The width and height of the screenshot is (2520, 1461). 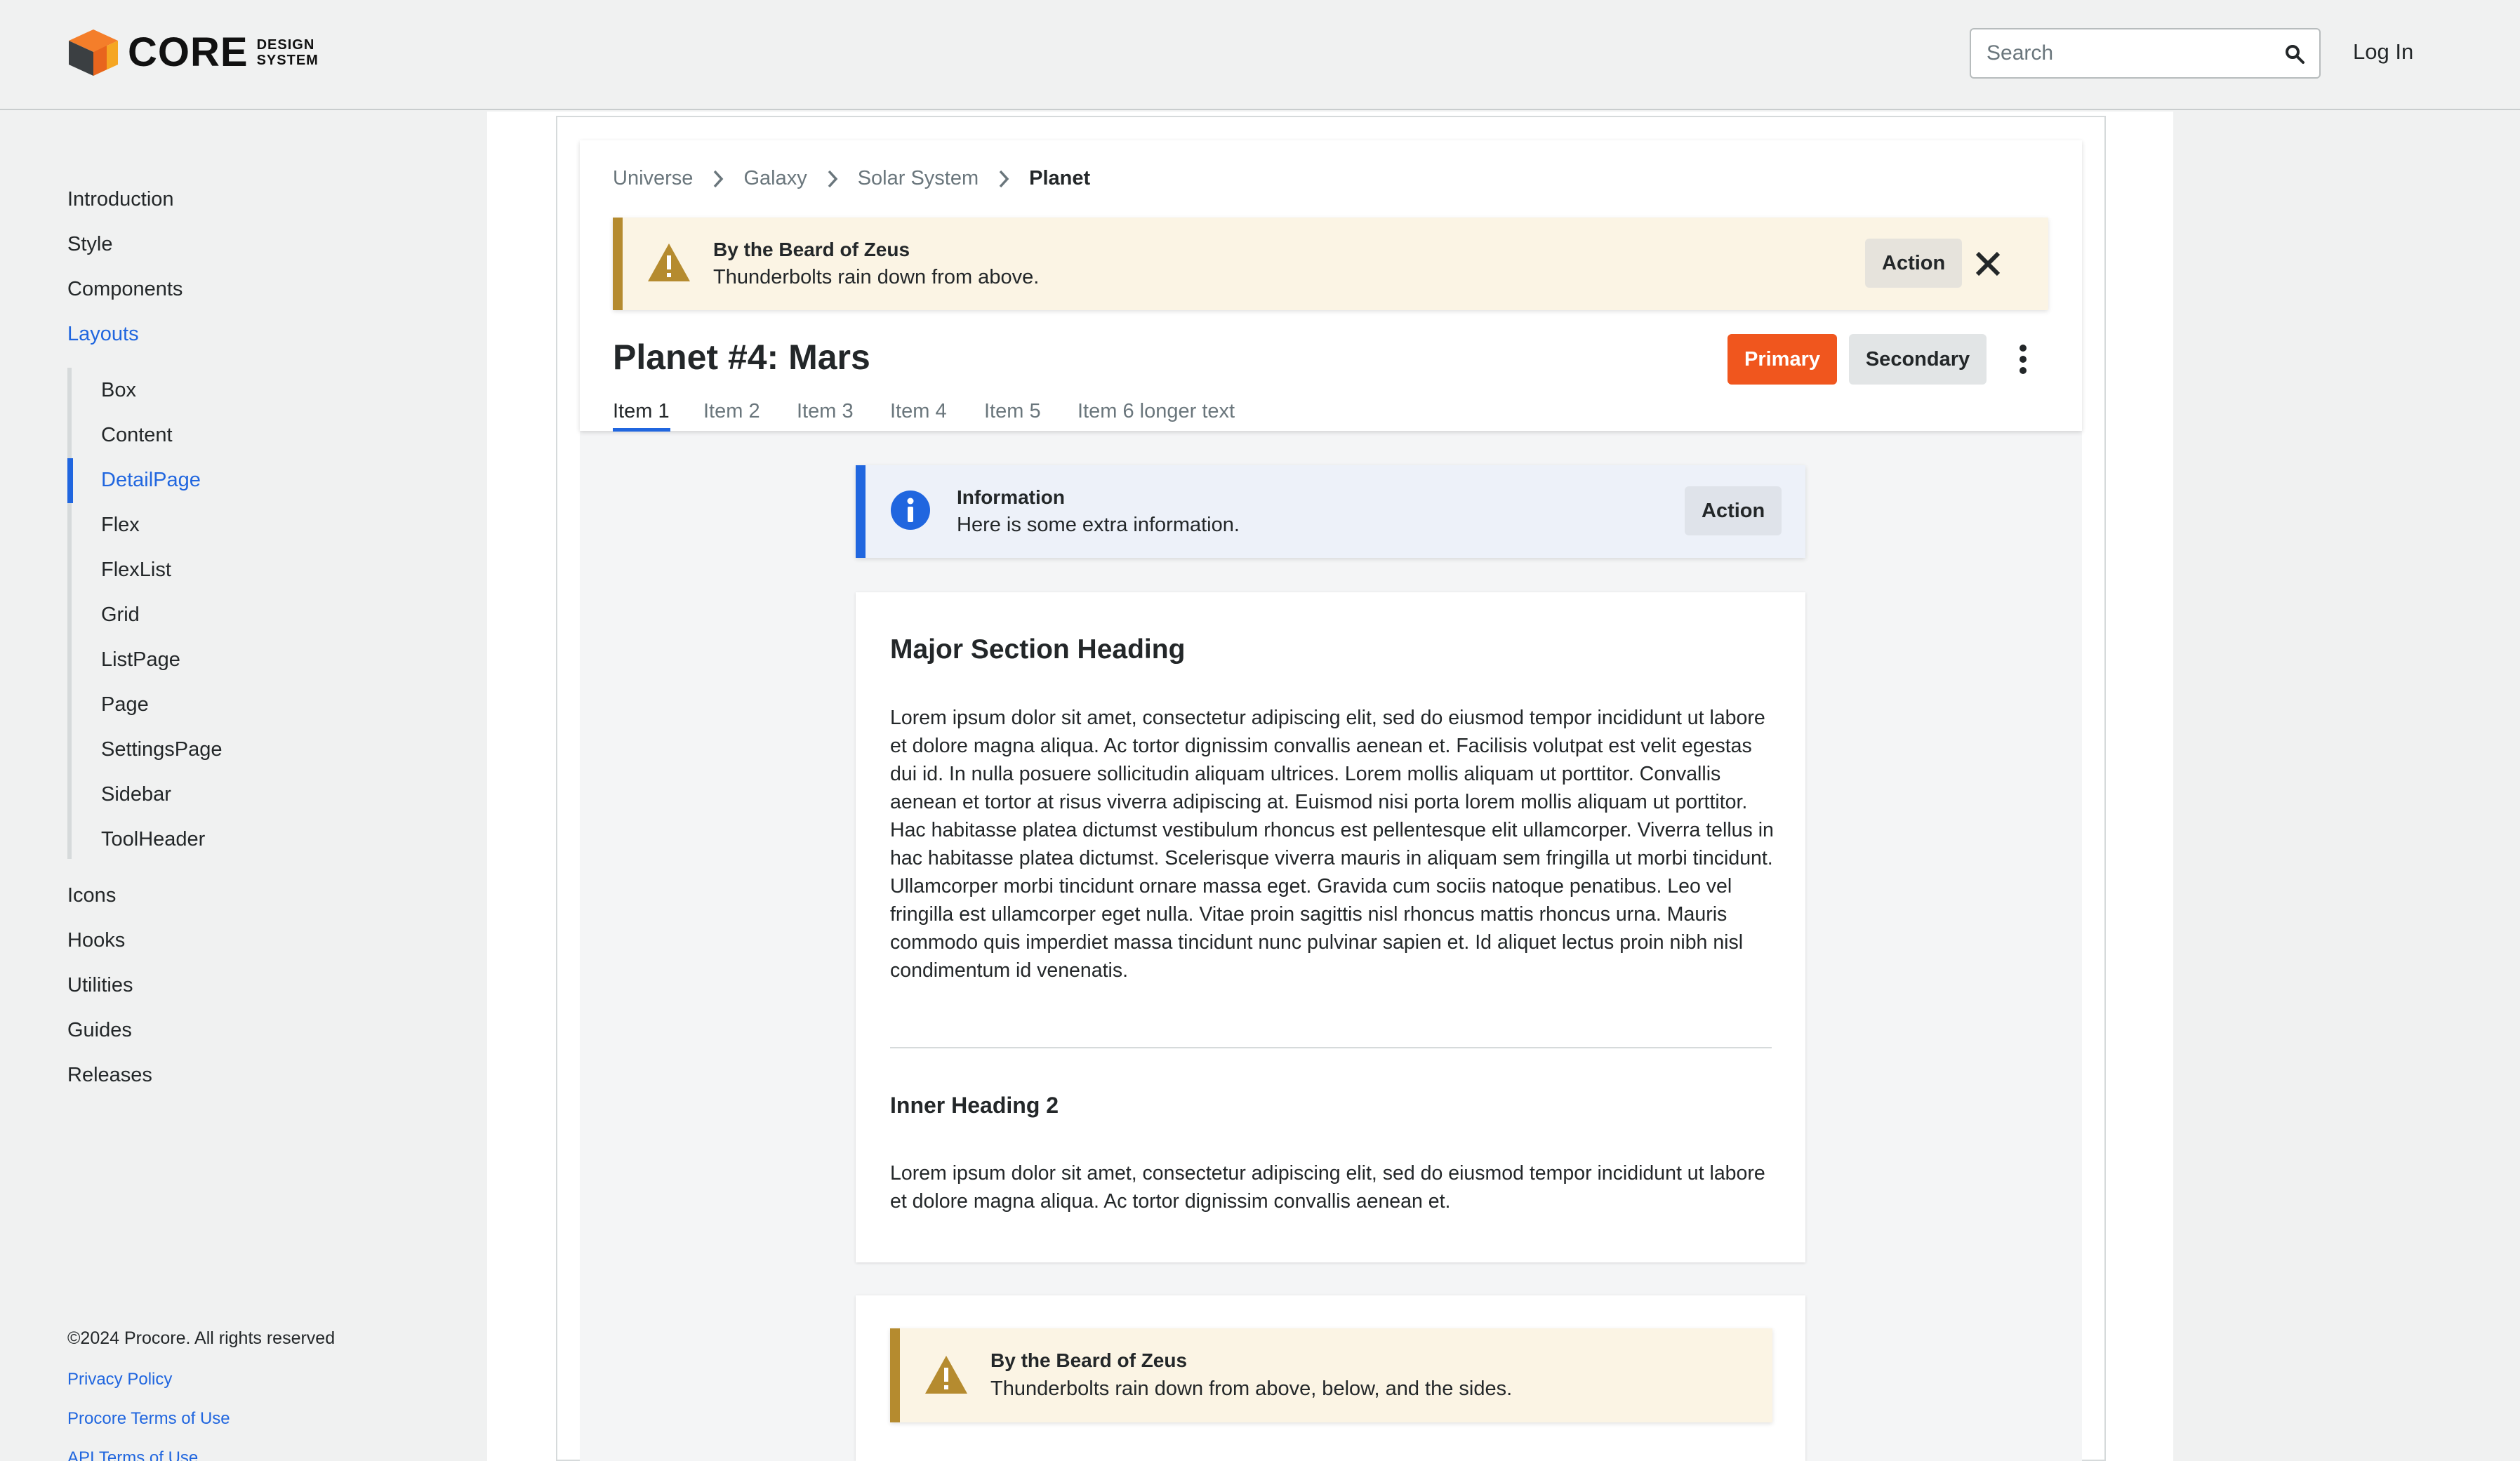 I want to click on section-divider, so click(x=1331, y=1047).